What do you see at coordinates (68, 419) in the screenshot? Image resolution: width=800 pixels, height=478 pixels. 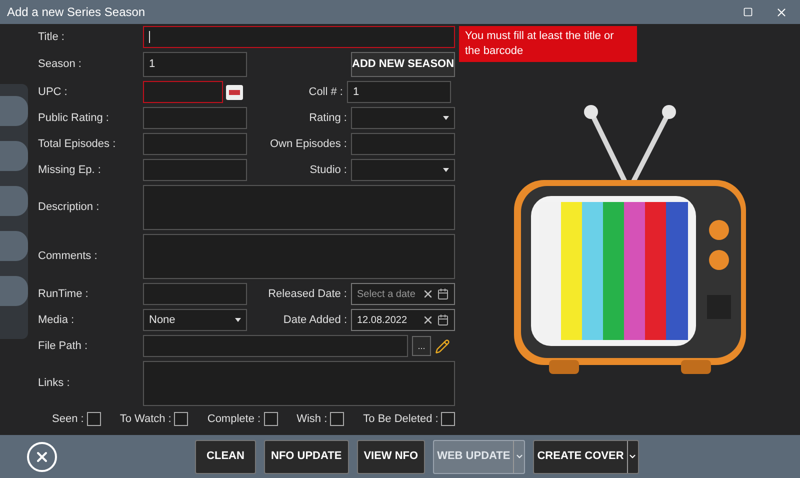 I see `checkbox-label: Seen :` at bounding box center [68, 419].